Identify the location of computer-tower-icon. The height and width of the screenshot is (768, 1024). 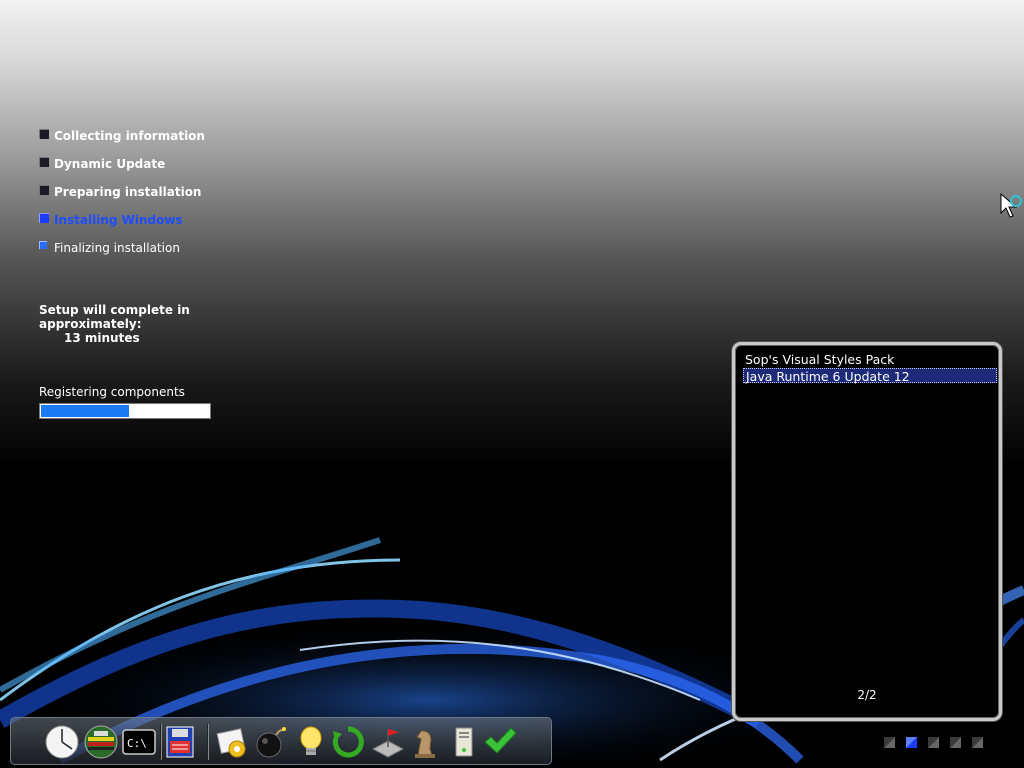
(464, 742).